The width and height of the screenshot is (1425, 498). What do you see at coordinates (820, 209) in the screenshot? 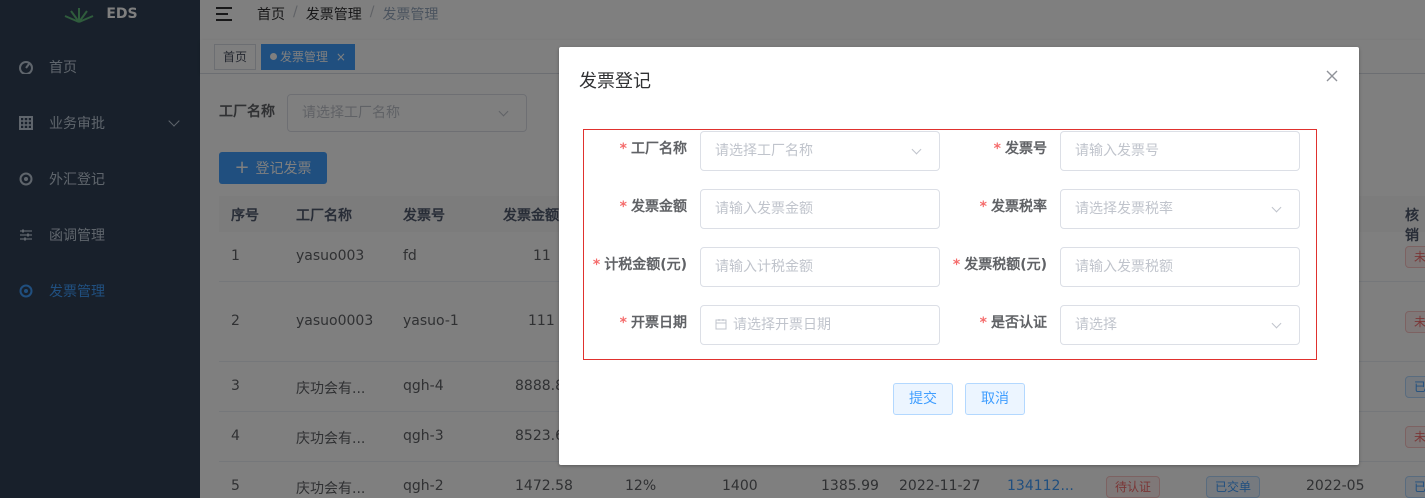
I see `invoice-amount-input: 请输入发票金额` at bounding box center [820, 209].